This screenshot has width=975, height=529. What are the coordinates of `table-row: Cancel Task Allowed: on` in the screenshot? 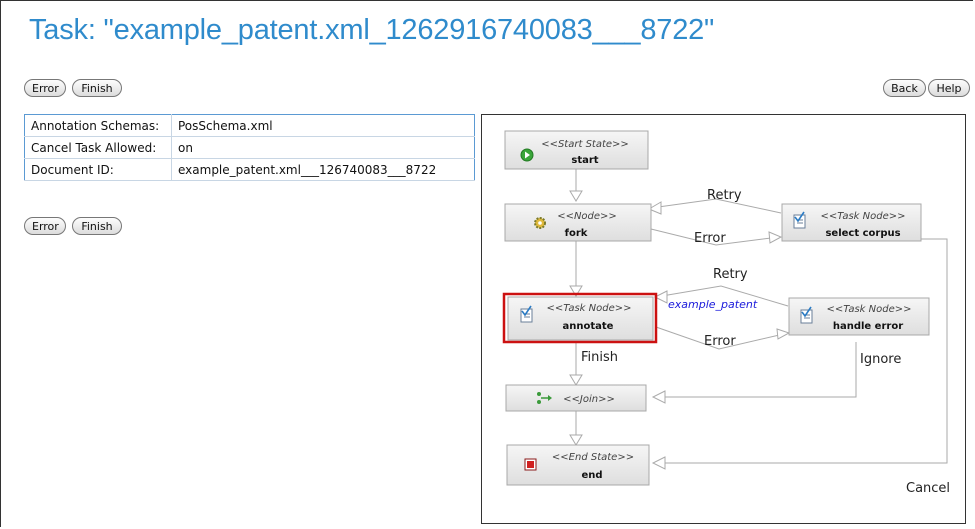 It's located at (249, 147).